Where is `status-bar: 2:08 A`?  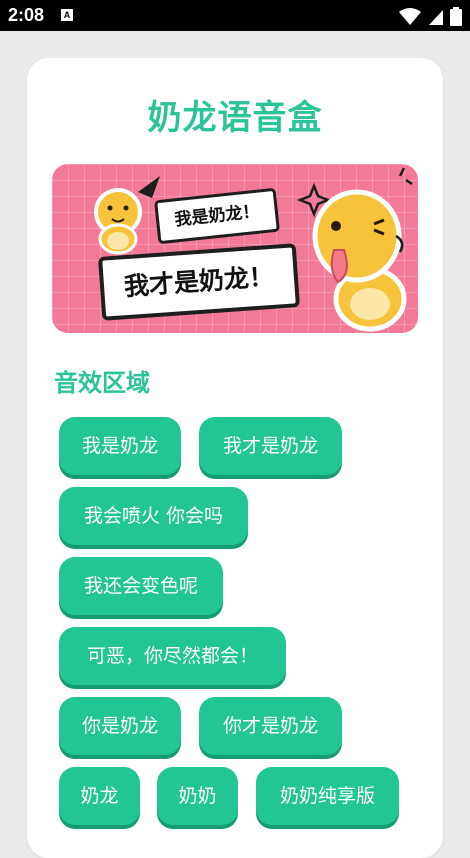
status-bar: 2:08 A is located at coordinates (235, 15).